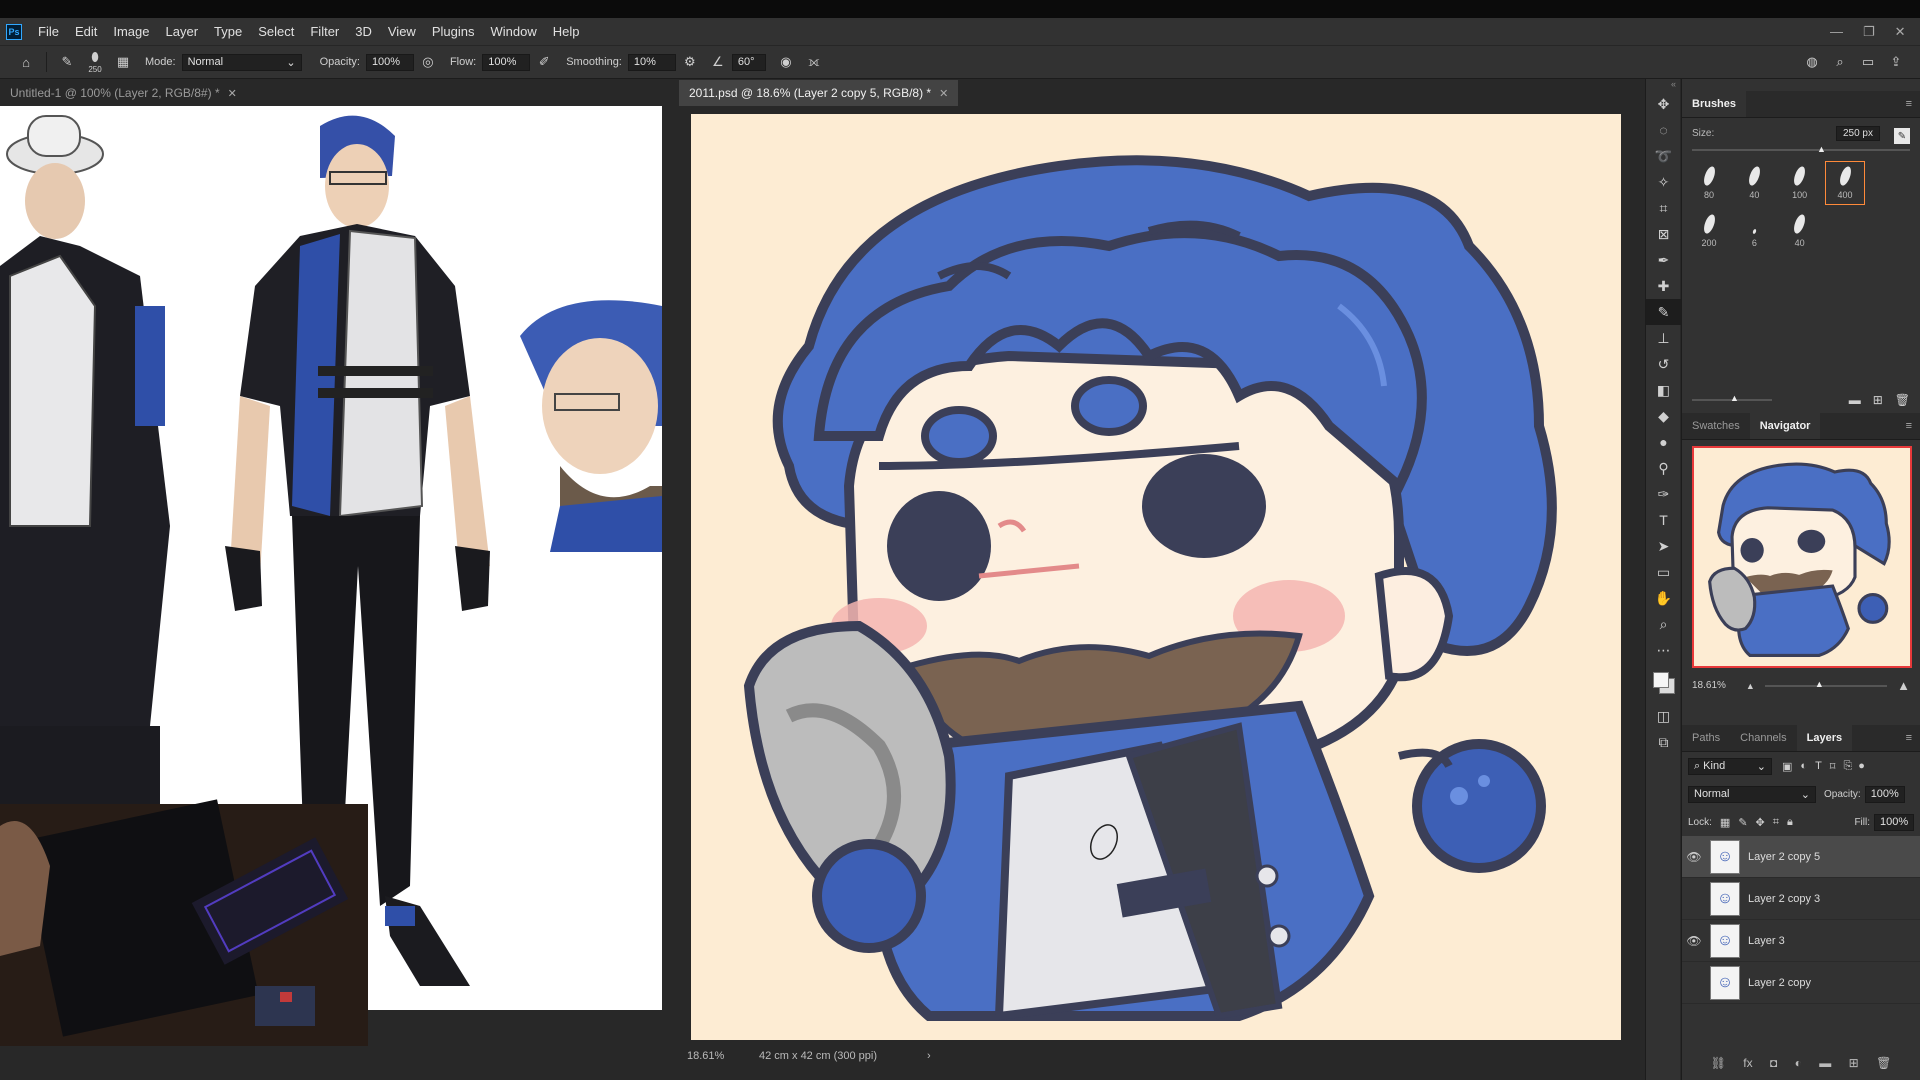  Describe the element at coordinates (1663, 364) in the screenshot. I see `history-brush-tool-icon: ↺` at that location.